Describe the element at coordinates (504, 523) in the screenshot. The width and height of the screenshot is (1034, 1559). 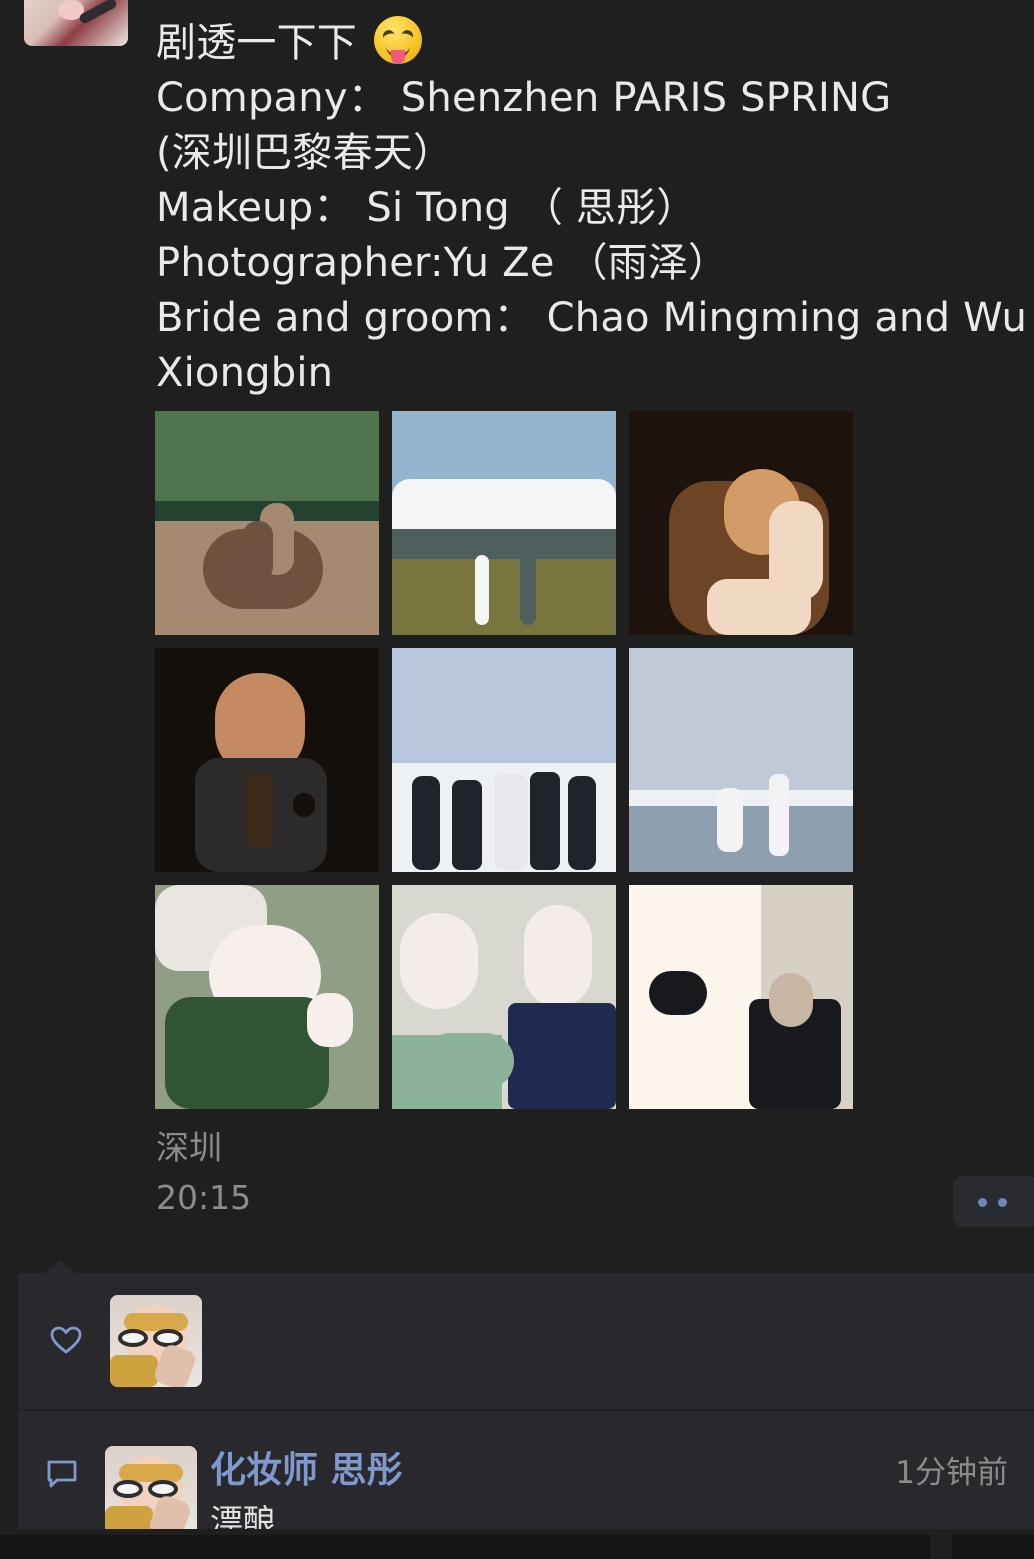
I see `photo-mountain-field` at that location.